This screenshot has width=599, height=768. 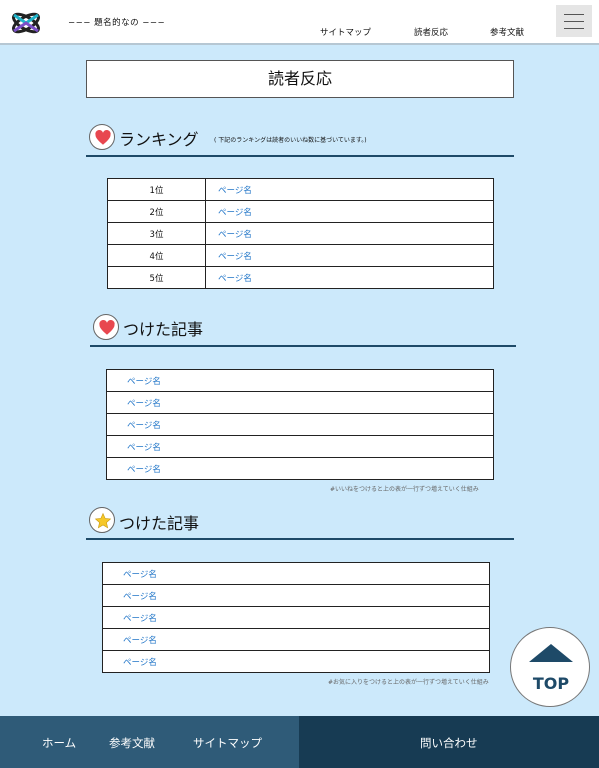 What do you see at coordinates (26, 23) in the screenshot?
I see `logo-icon` at bounding box center [26, 23].